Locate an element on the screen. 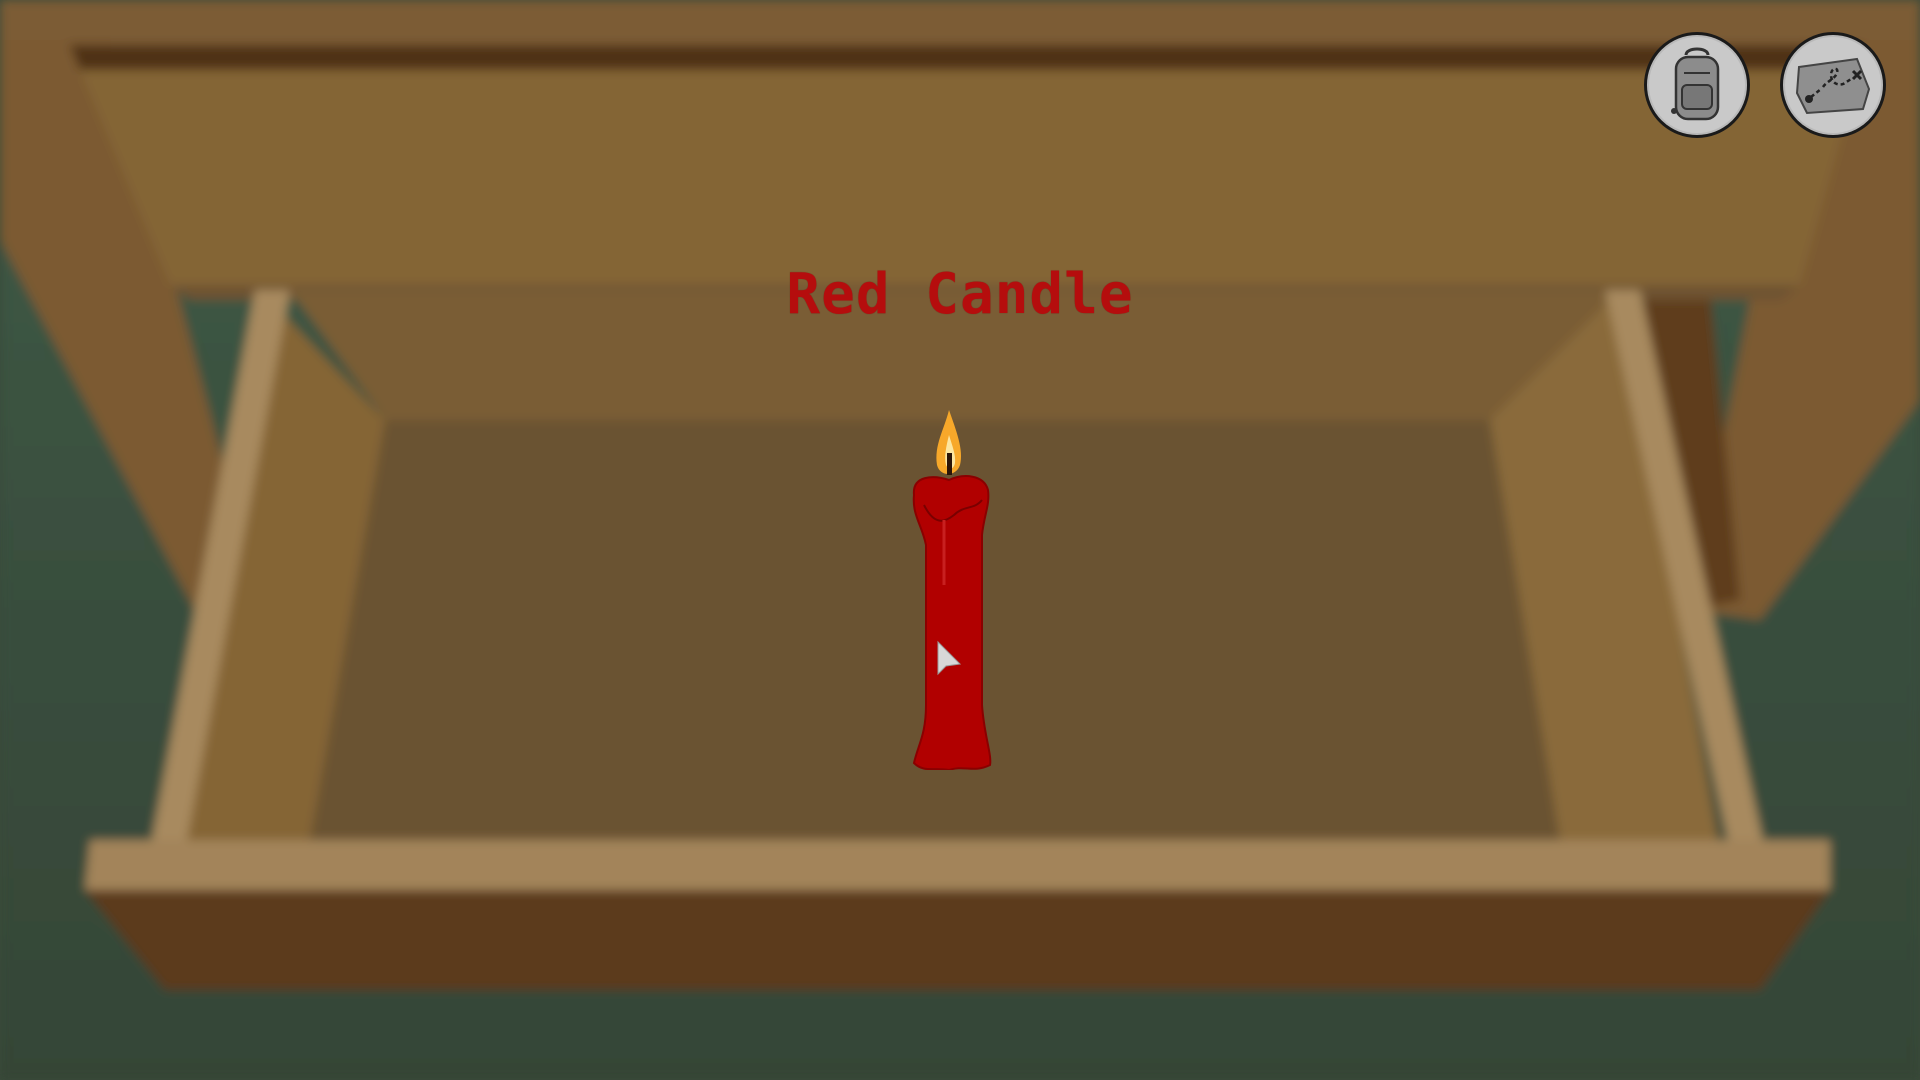 This screenshot has height=1080, width=1920. backpack-button is located at coordinates (1697, 85).